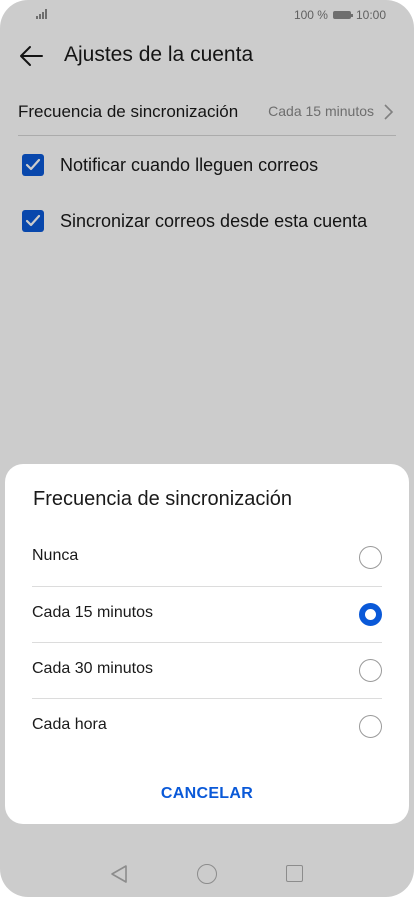  What do you see at coordinates (55, 555) in the screenshot?
I see `option-label: Nunca` at bounding box center [55, 555].